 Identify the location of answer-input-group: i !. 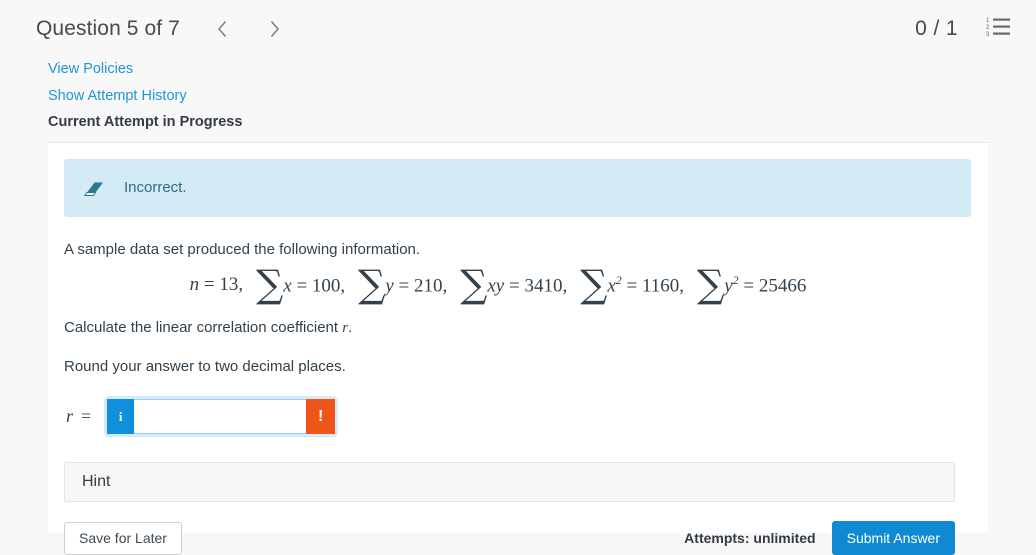
(221, 416).